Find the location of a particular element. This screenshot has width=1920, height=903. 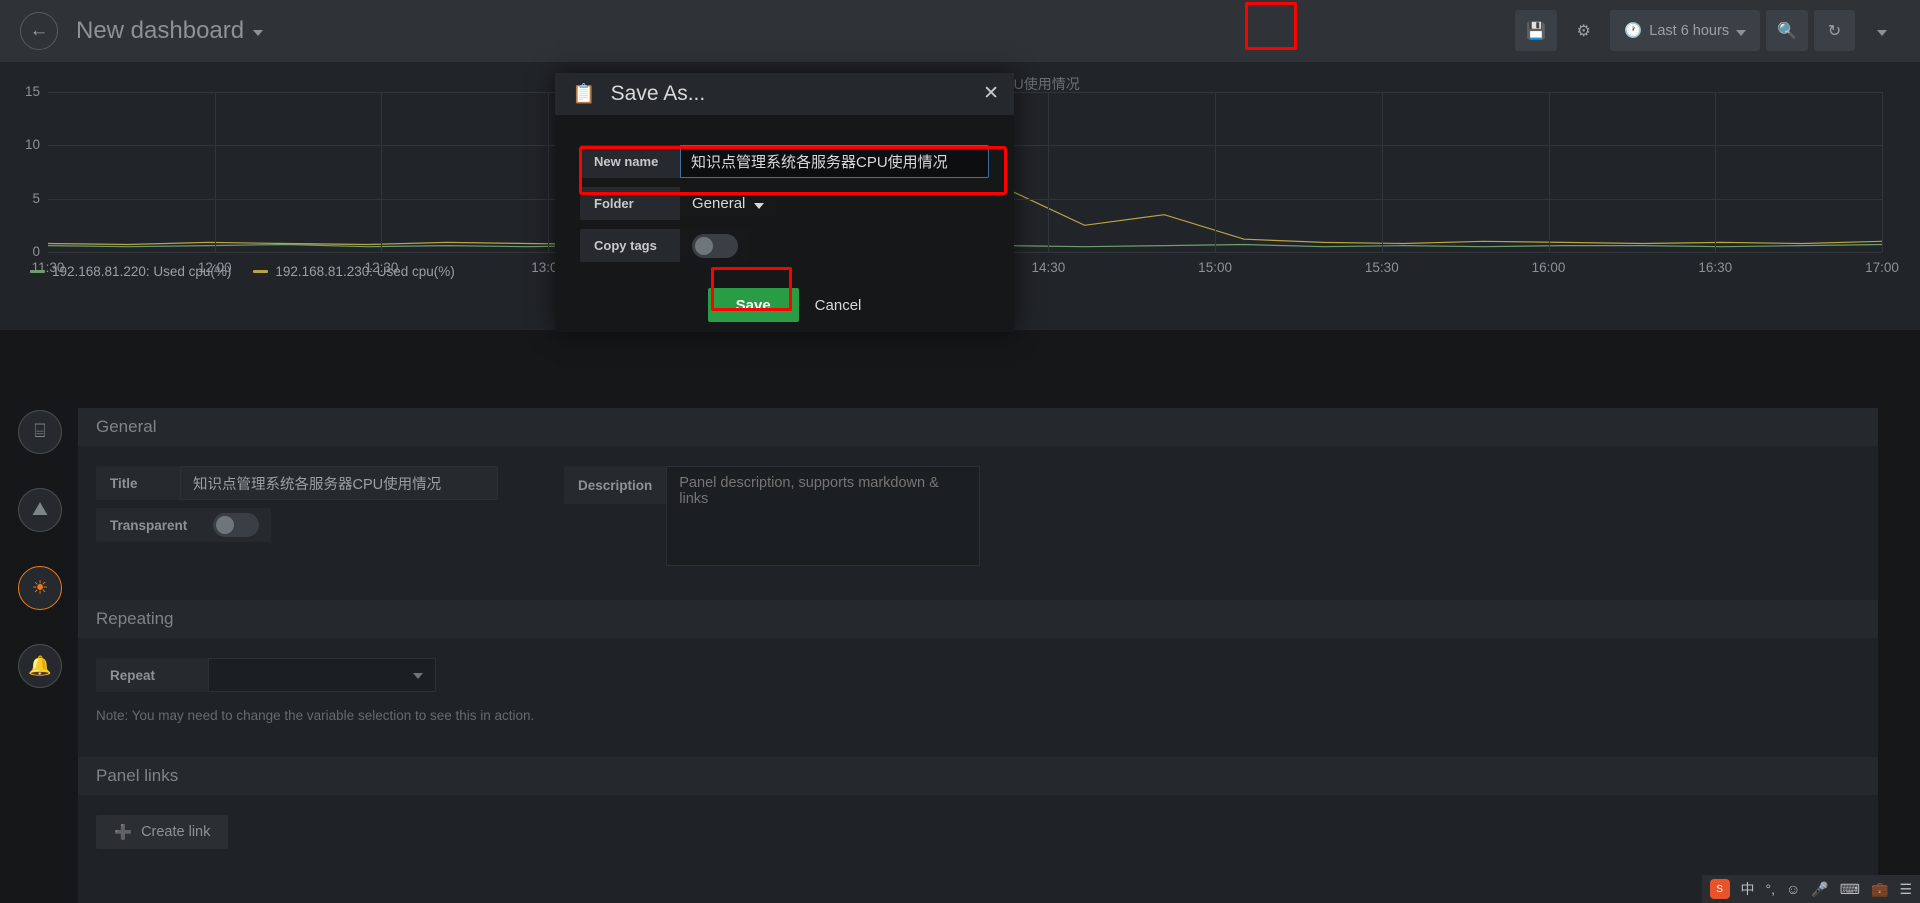

x-axis-tick: 15:00 is located at coordinates (1215, 267).